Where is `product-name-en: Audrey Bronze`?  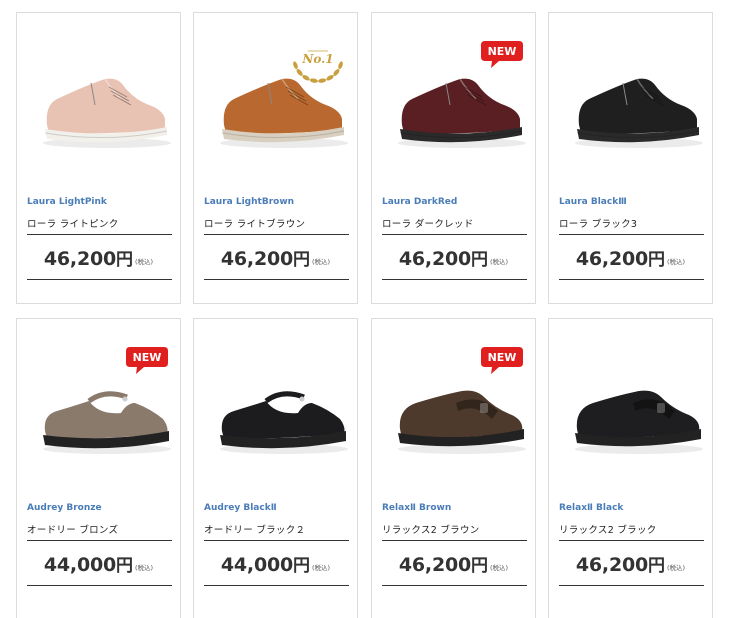 product-name-en: Audrey Bronze is located at coordinates (64, 508).